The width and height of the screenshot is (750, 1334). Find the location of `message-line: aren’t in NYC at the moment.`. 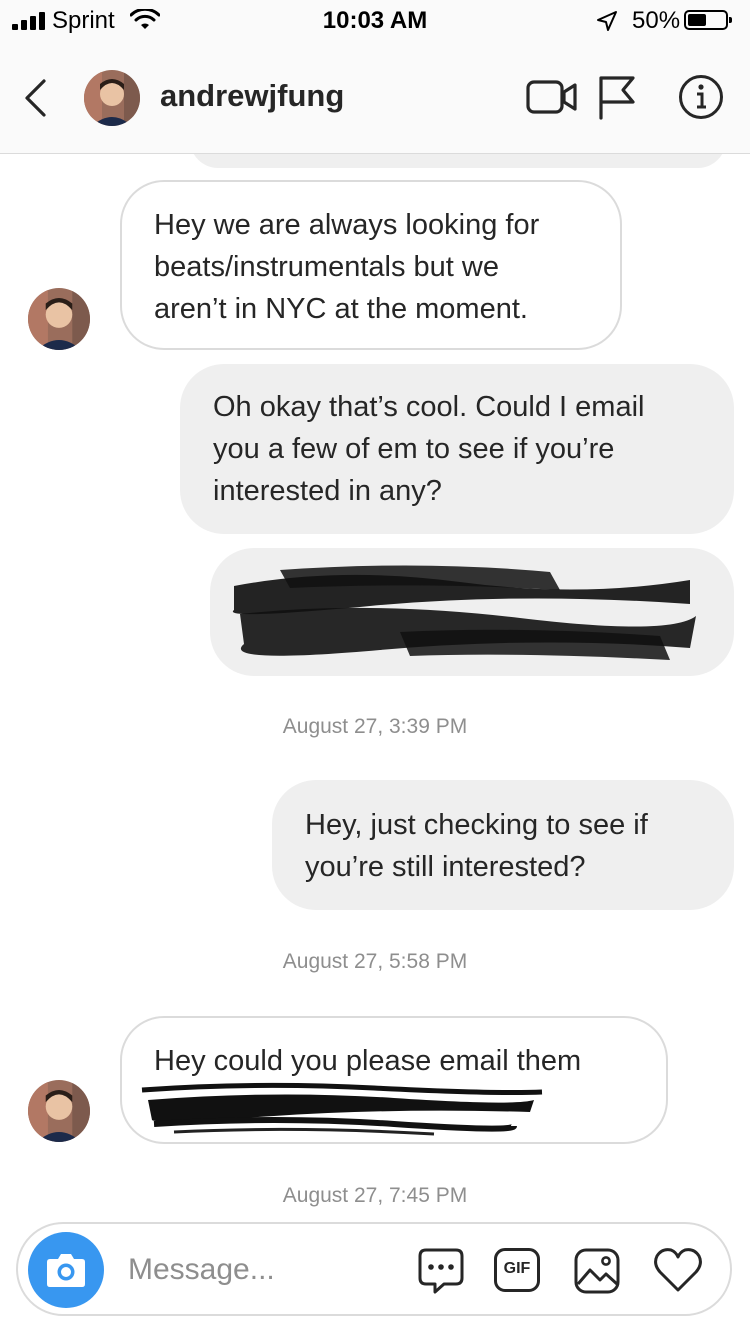

message-line: aren’t in NYC at the moment. is located at coordinates (341, 309).